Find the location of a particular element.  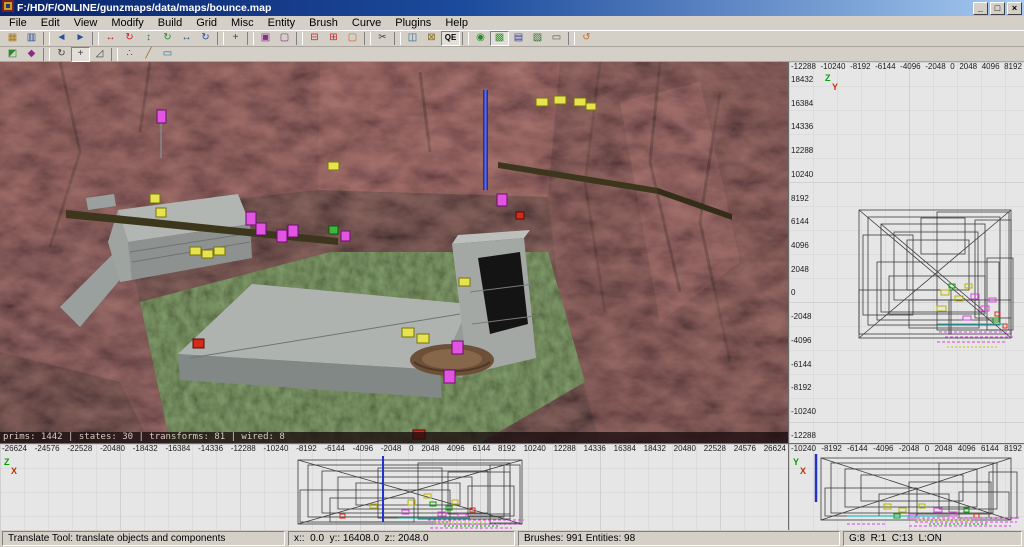

minimize-button: _ is located at coordinates (980, 8).